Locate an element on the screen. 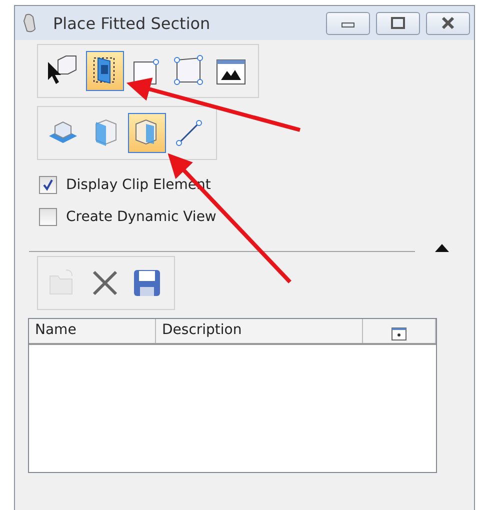 The width and height of the screenshot is (477, 510). column-header: Description is located at coordinates (259, 331).